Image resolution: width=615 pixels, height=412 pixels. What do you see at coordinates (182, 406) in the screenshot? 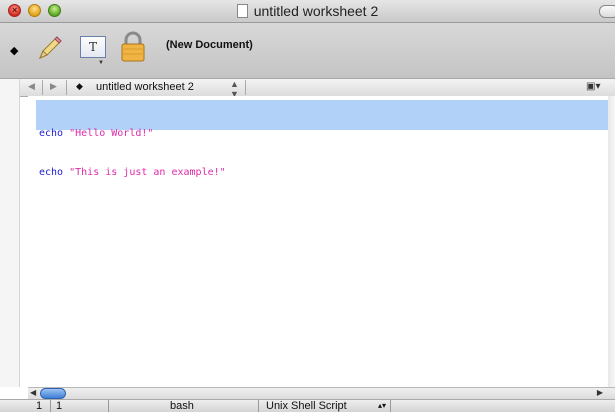
I see `shell-selector: bash` at bounding box center [182, 406].